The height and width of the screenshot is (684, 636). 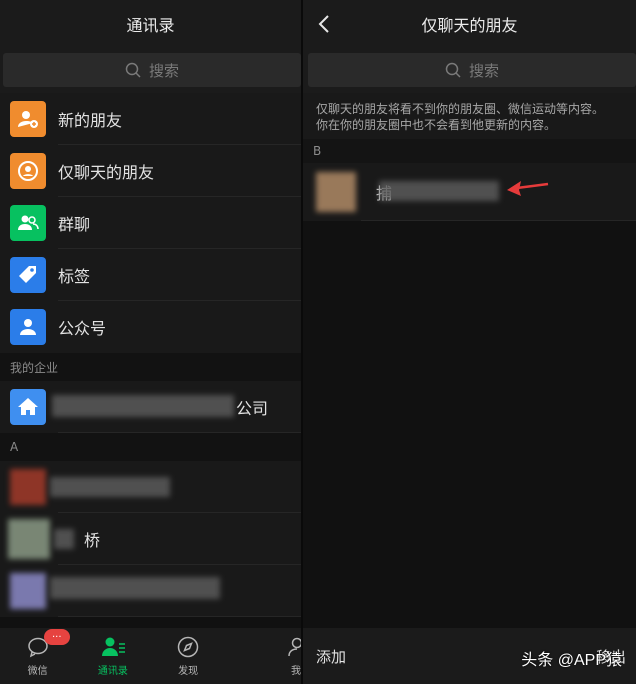 I want to click on menu-item-label: 新的朋友, so click(x=90, y=120).